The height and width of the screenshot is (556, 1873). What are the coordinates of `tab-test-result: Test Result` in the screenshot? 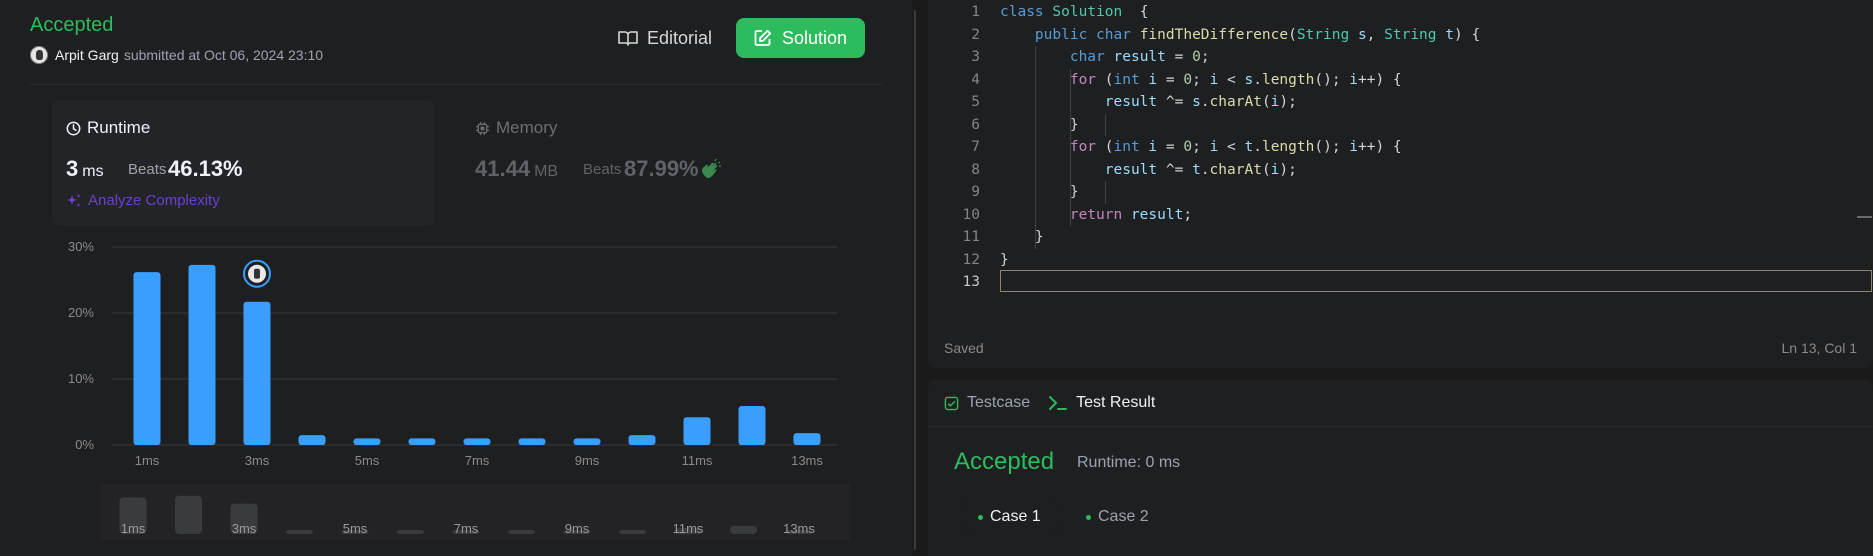 It's located at (1101, 403).